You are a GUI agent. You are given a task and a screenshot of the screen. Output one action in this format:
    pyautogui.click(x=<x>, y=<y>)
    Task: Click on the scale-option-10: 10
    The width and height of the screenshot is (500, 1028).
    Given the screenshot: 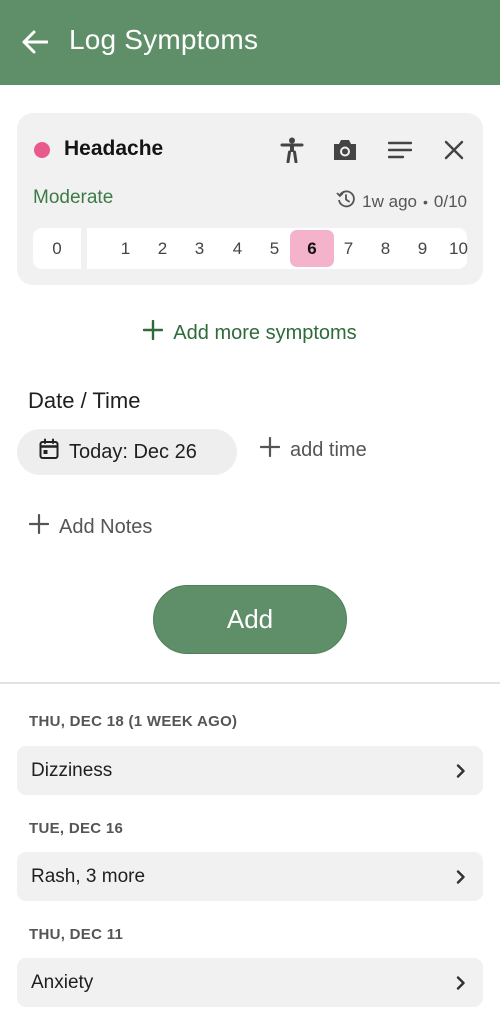 What is the action you would take?
    pyautogui.click(x=458, y=248)
    